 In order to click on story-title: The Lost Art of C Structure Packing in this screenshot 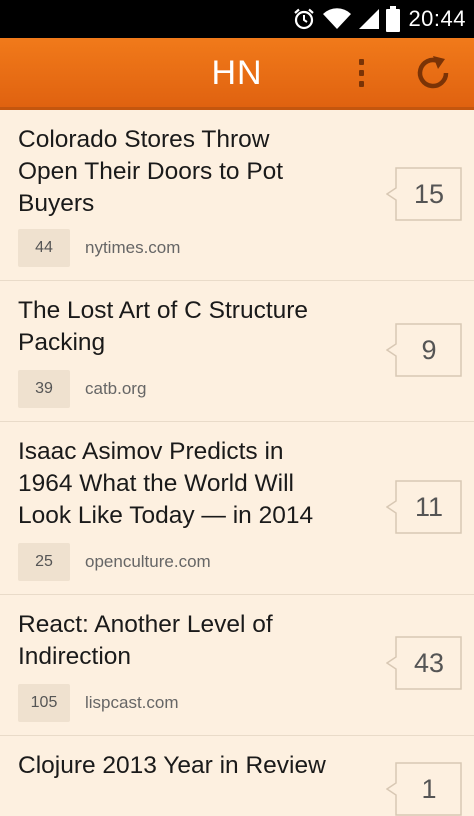, I will do `click(193, 327)`.